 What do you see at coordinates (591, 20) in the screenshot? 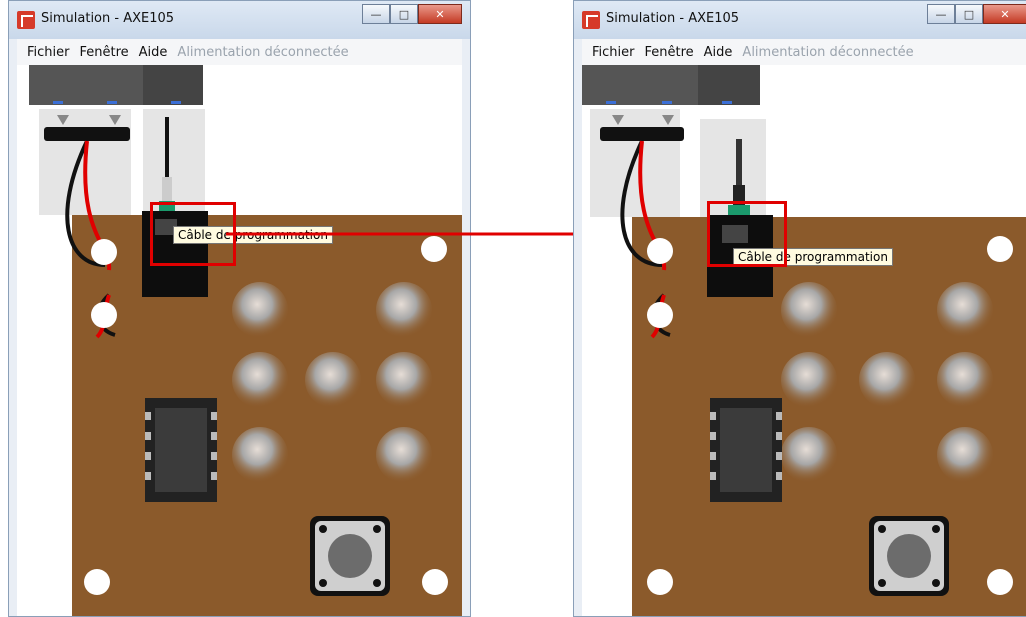
I see `simulation-app-icon` at bounding box center [591, 20].